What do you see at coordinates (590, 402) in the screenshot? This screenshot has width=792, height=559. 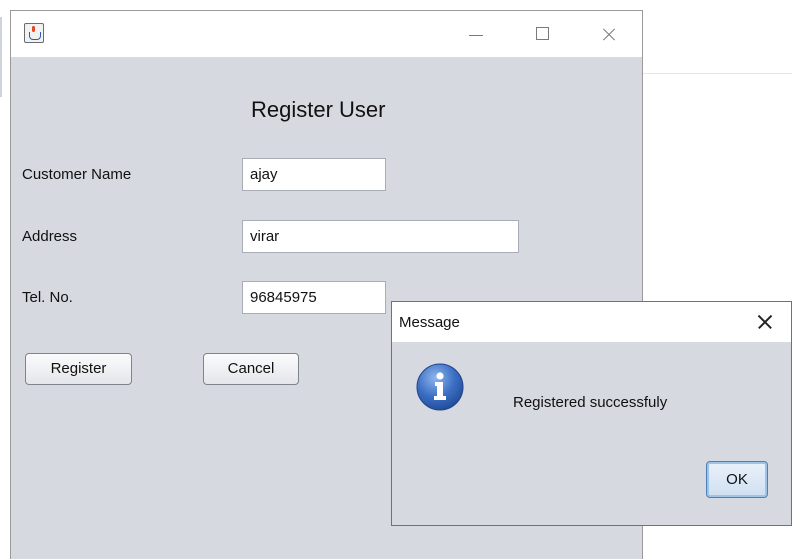 I see `dialog-message: Registered successfuly` at bounding box center [590, 402].